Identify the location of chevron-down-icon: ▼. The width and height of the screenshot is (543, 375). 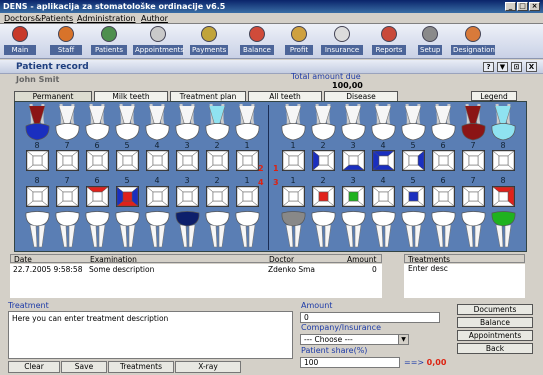
(403, 339).